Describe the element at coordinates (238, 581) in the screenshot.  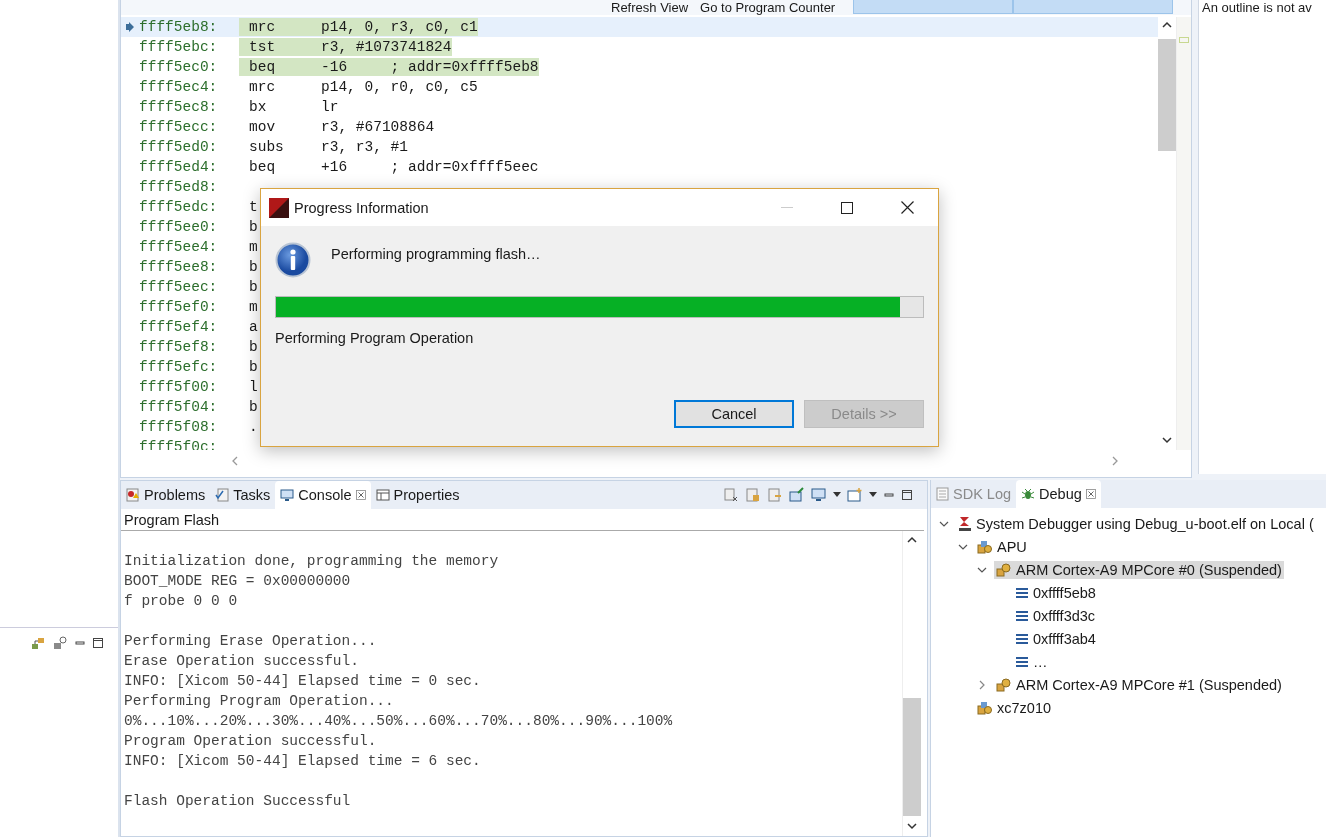
I see `console-line: BOOT_MODE REG = 0x00000000` at that location.